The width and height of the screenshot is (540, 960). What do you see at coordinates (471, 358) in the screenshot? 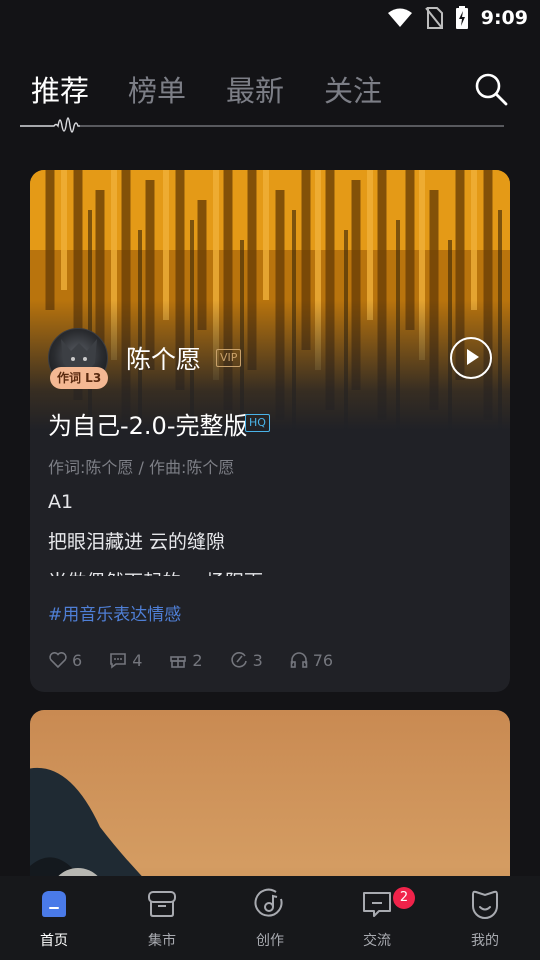
I see `play-button` at bounding box center [471, 358].